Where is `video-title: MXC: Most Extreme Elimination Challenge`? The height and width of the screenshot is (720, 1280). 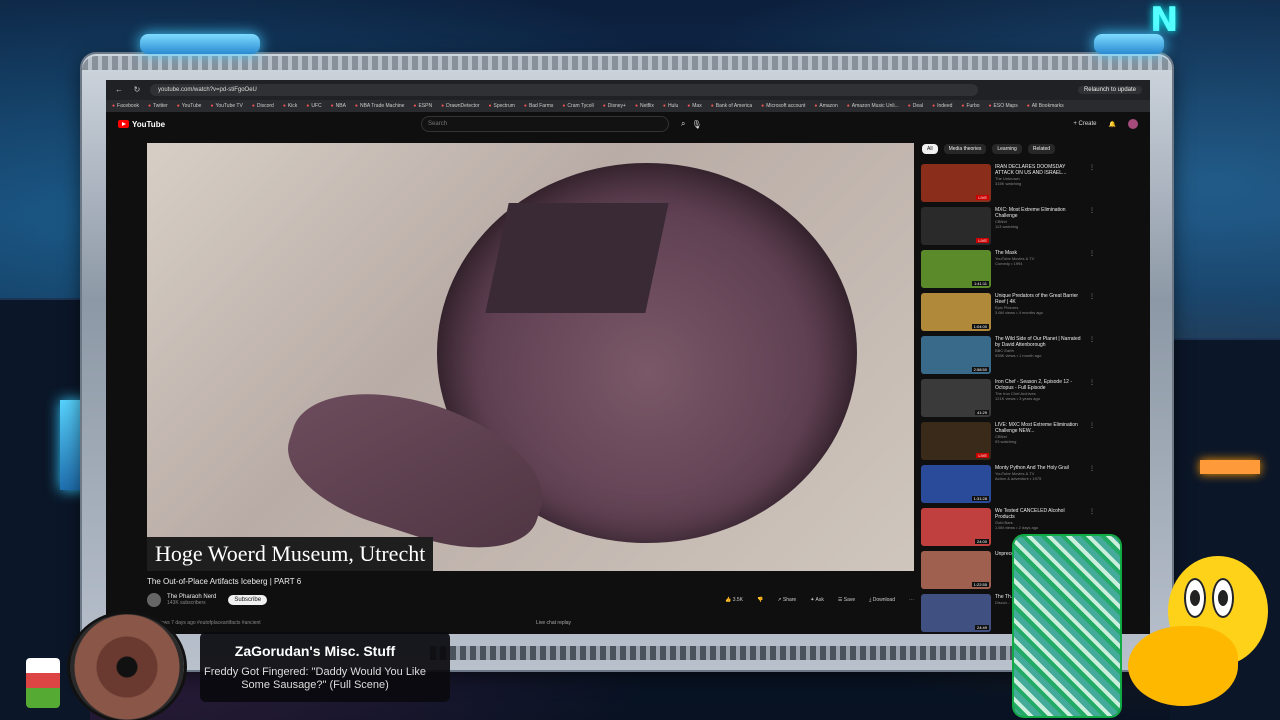
video-title: MXC: Most Extreme Elimination Challenge is located at coordinates (1040, 213).